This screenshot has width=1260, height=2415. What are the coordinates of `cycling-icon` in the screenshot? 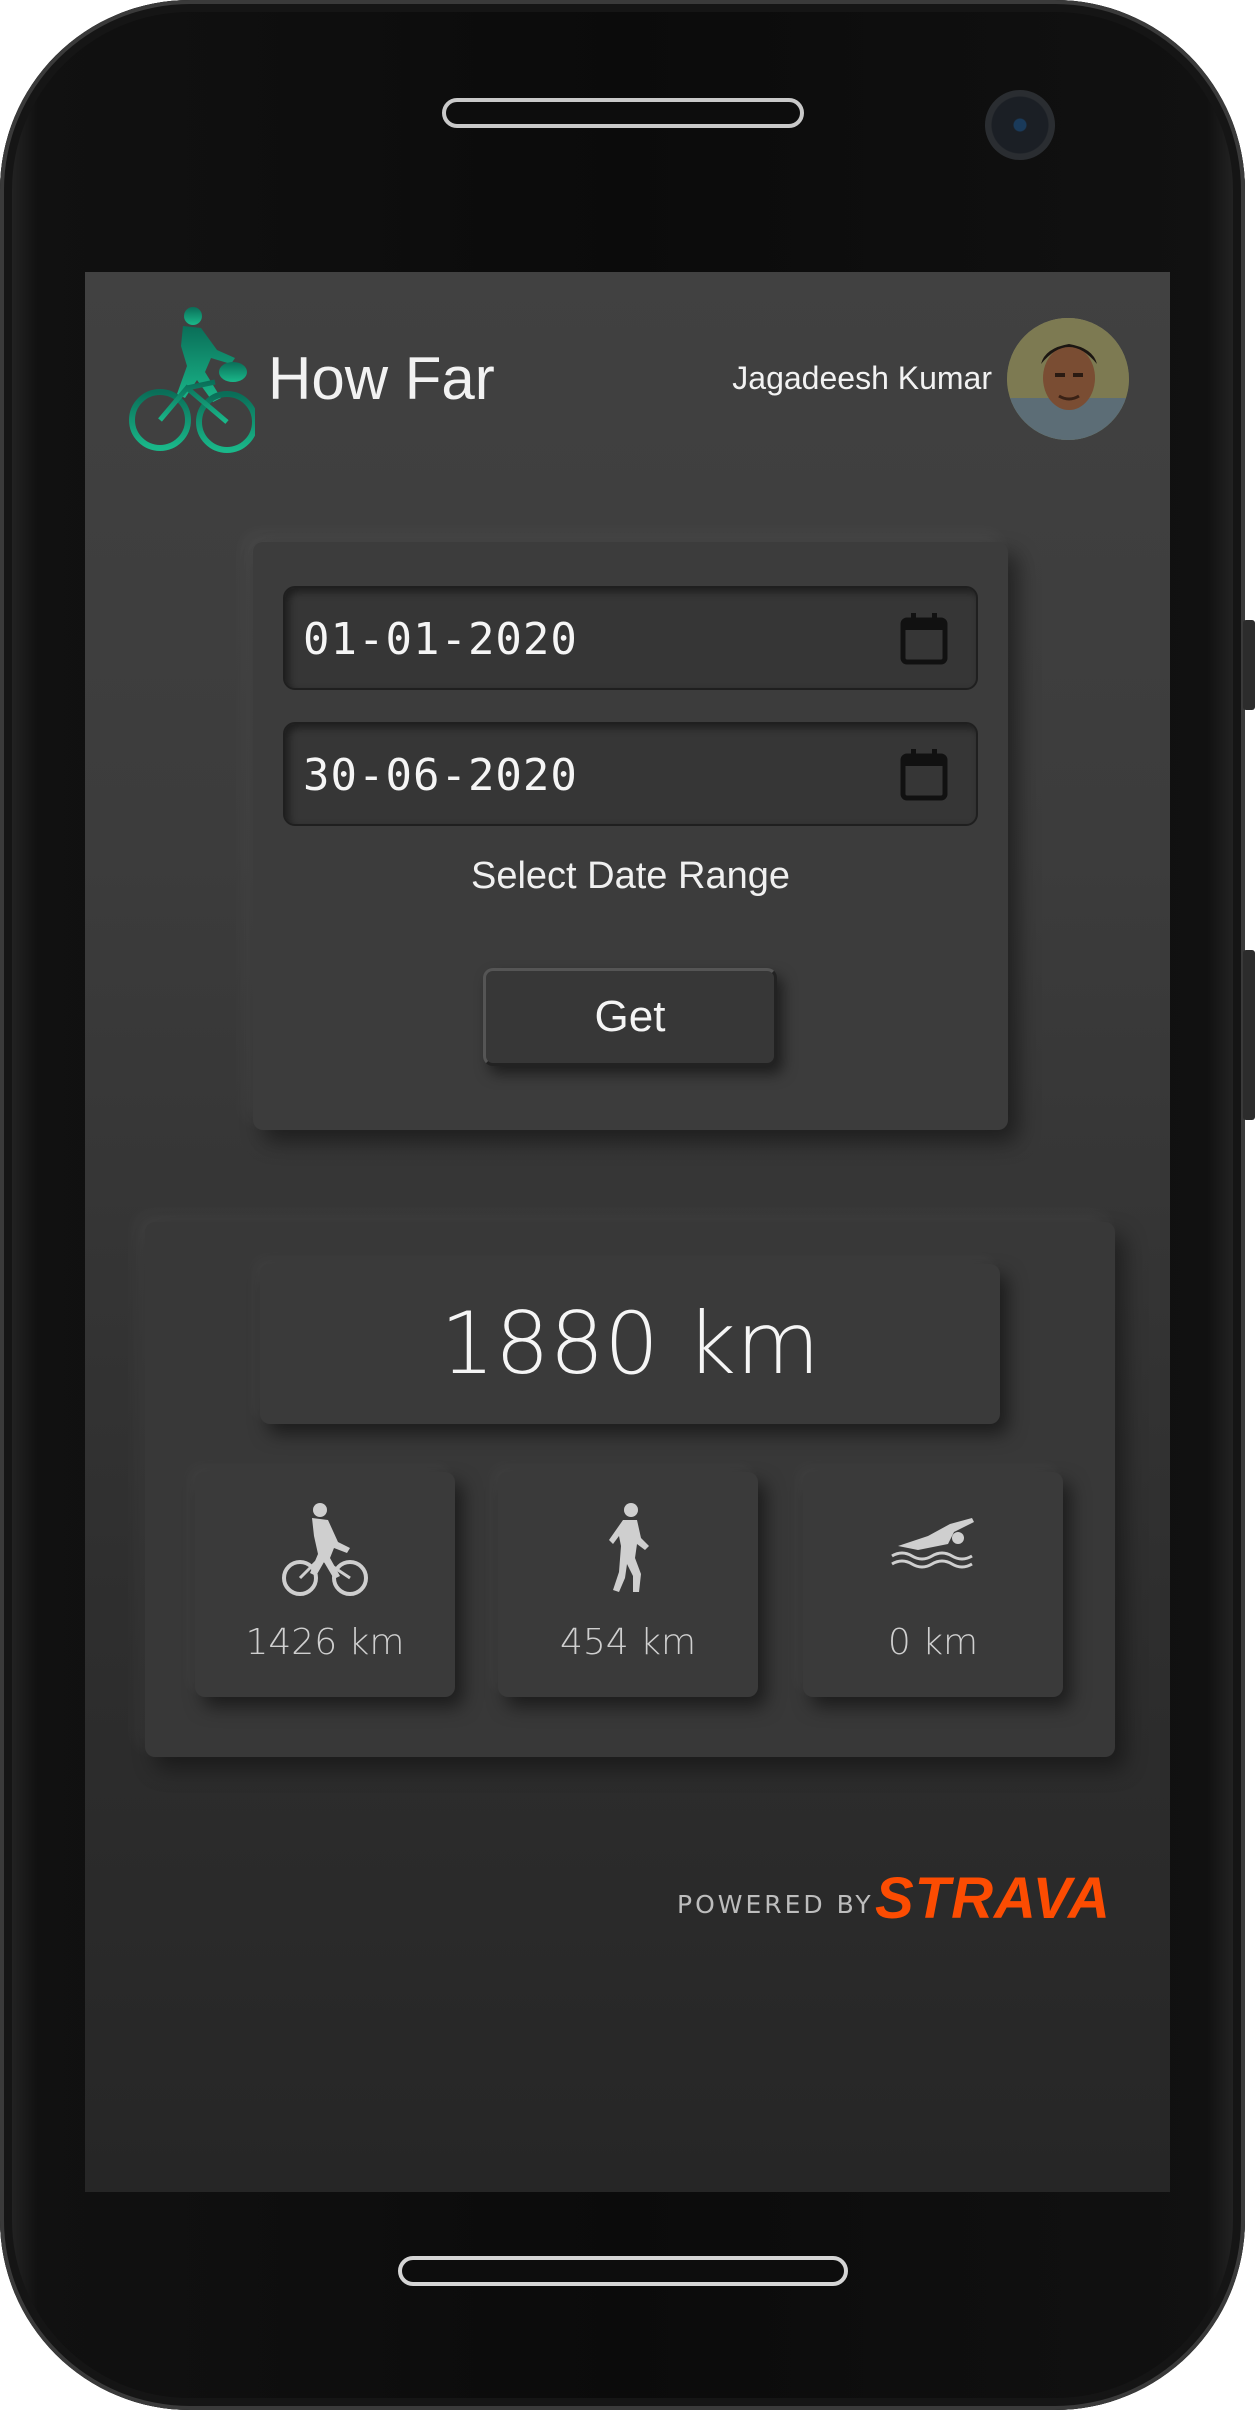 It's located at (325, 1549).